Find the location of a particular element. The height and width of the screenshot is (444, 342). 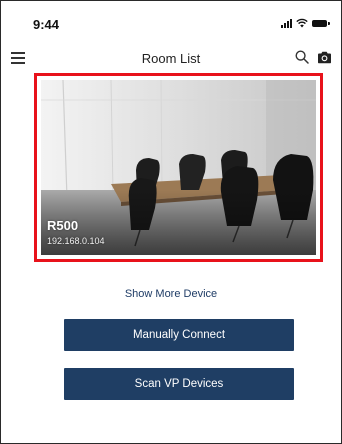

manually-connect-button: Manually Connect is located at coordinates (179, 335).